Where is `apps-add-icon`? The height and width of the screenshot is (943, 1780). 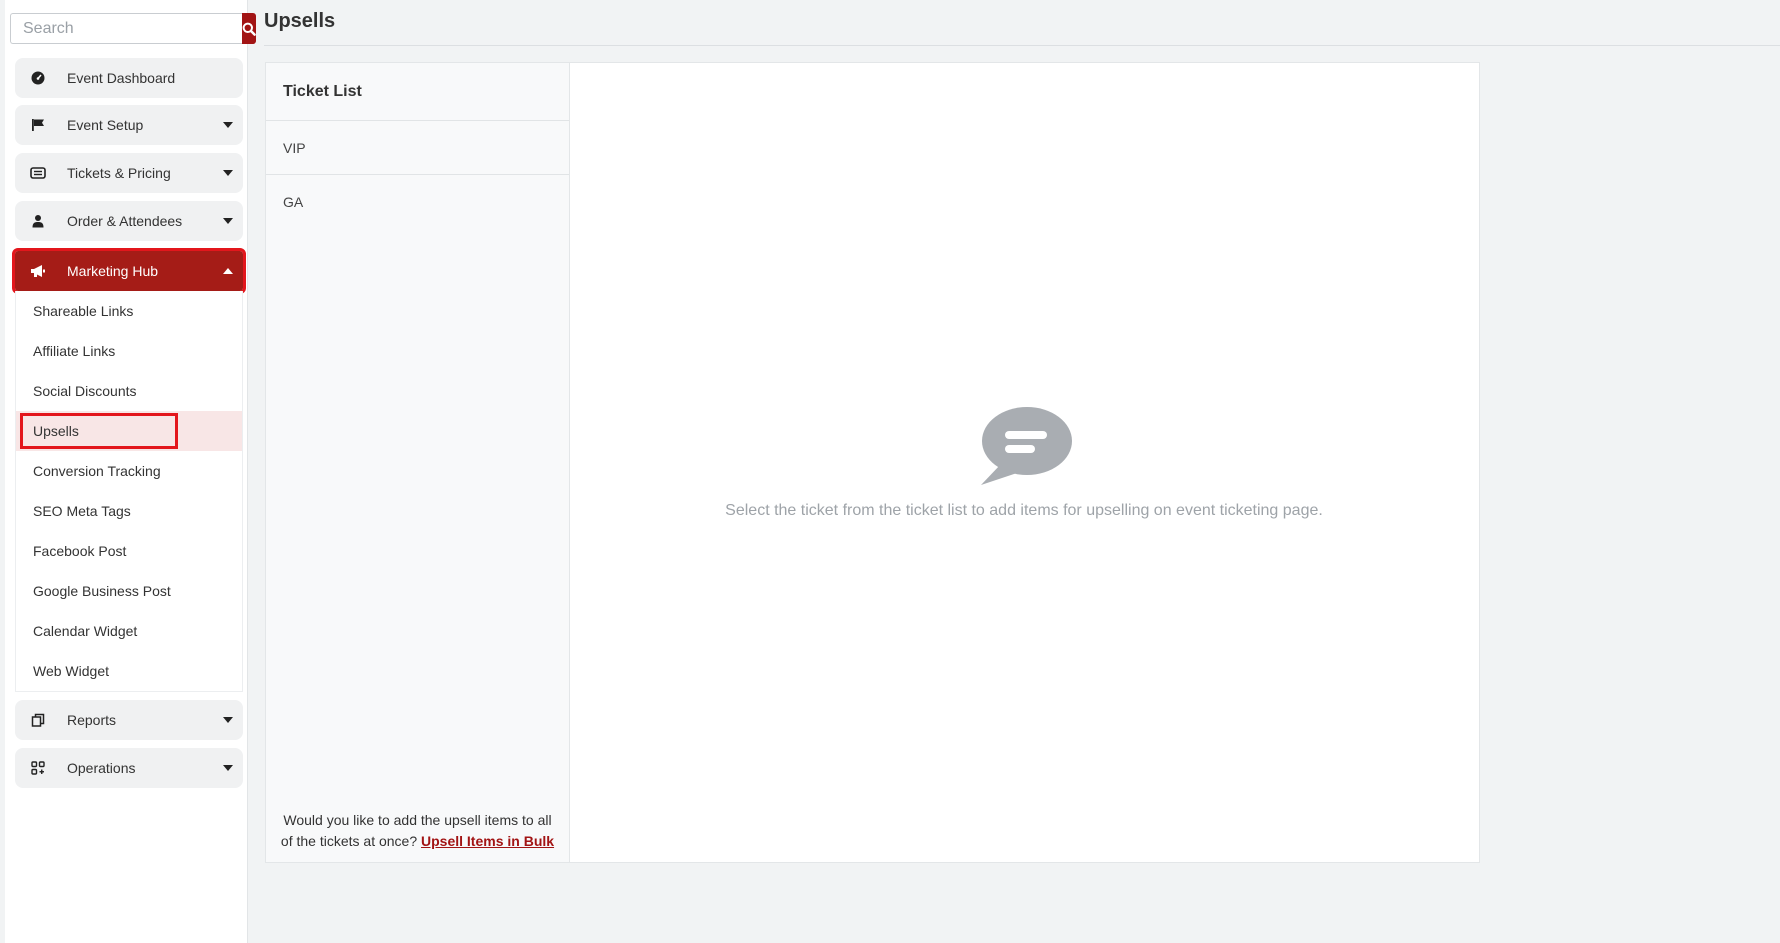
apps-add-icon is located at coordinates (38, 768).